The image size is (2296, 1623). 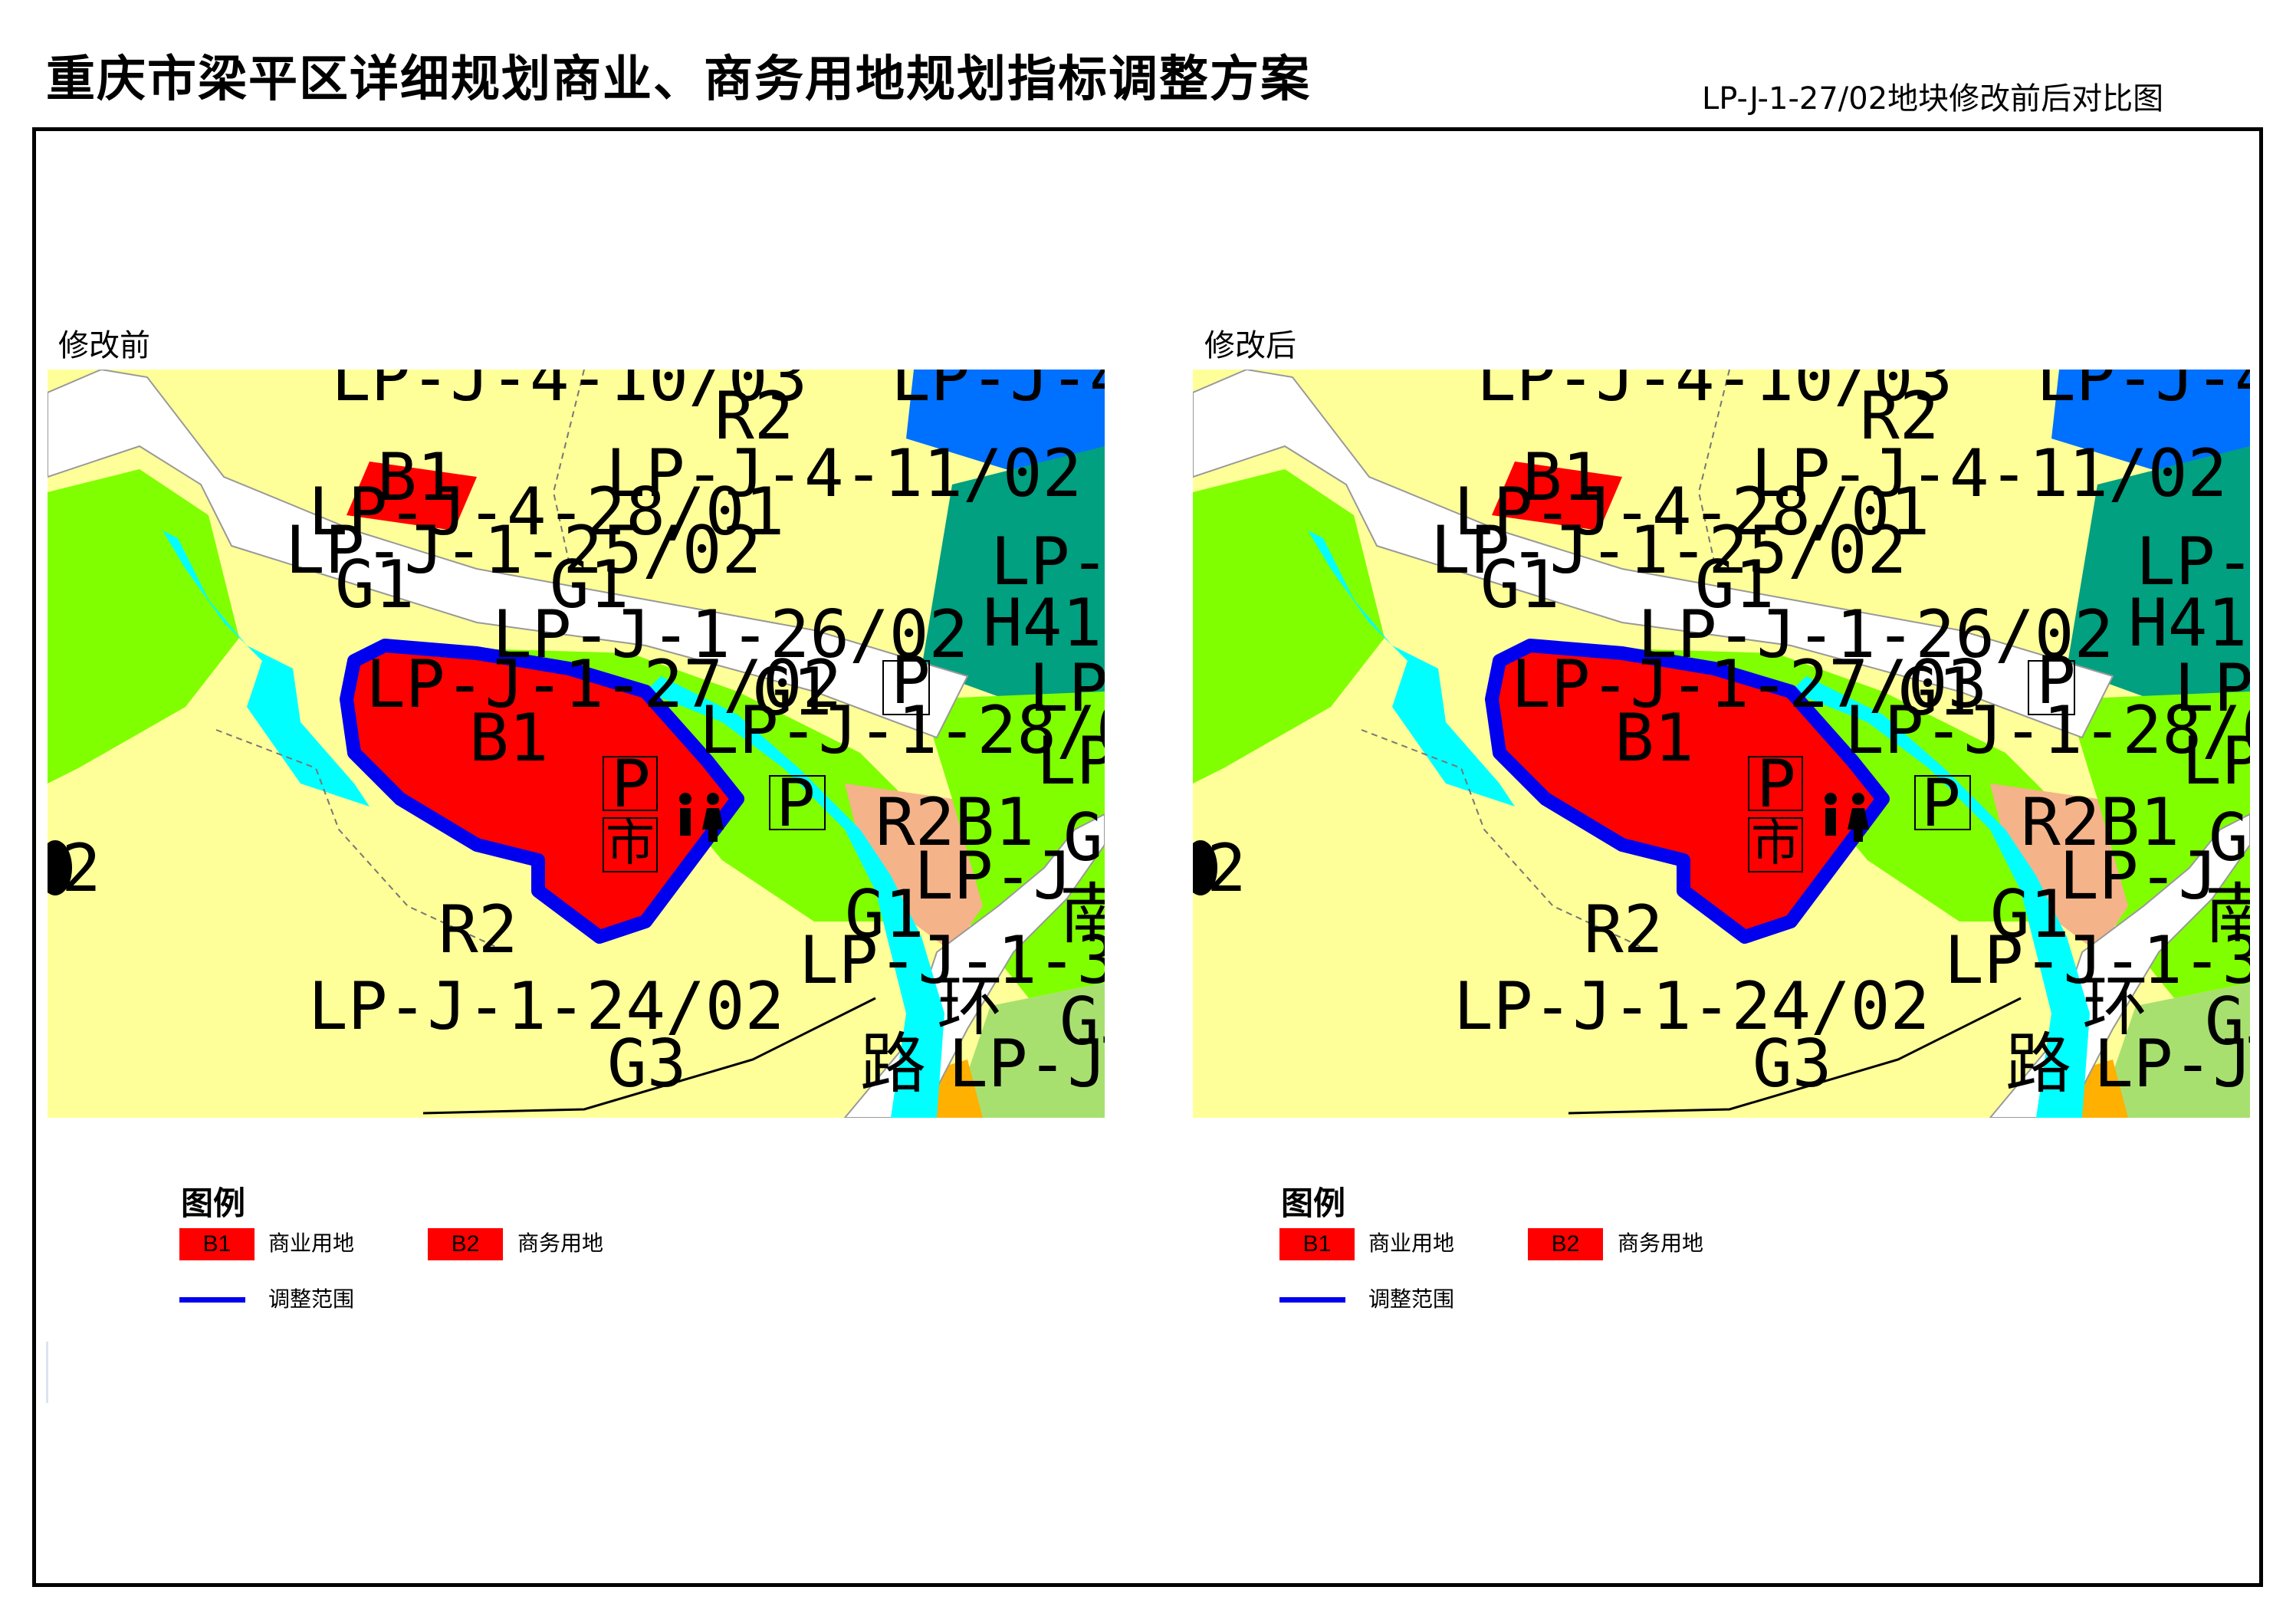 What do you see at coordinates (104, 345) in the screenshot?
I see `panel-label-before: 修改前` at bounding box center [104, 345].